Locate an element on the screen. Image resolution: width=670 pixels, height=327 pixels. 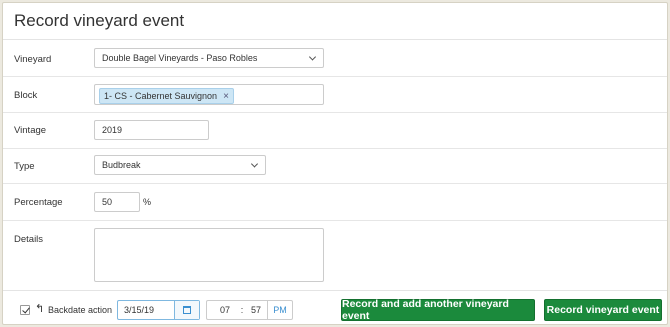
percentage-row: Percentage 50 % is located at coordinates (335, 202).